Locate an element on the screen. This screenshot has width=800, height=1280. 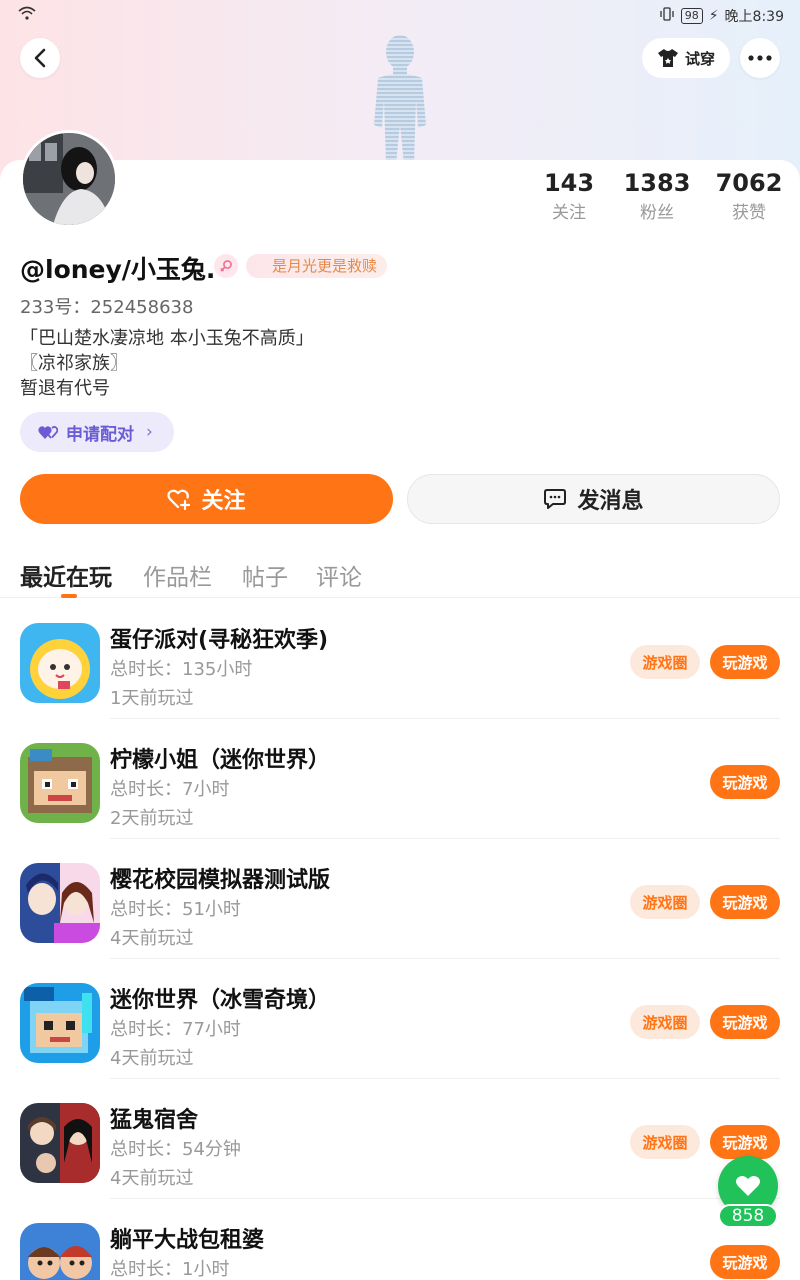
last-played: 1天前玩过 is located at coordinates (152, 698).